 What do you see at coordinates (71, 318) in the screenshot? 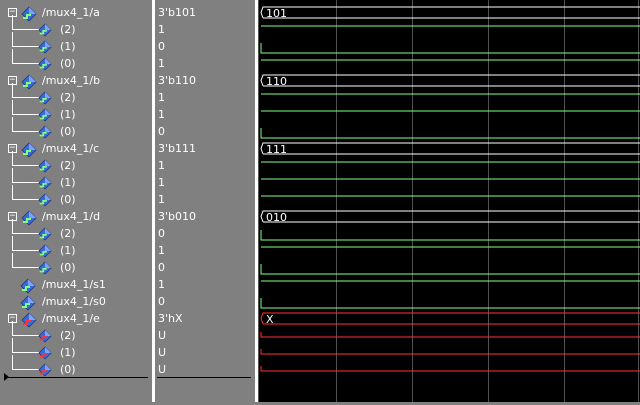
I see `signal-name: /mux4_1/e` at bounding box center [71, 318].